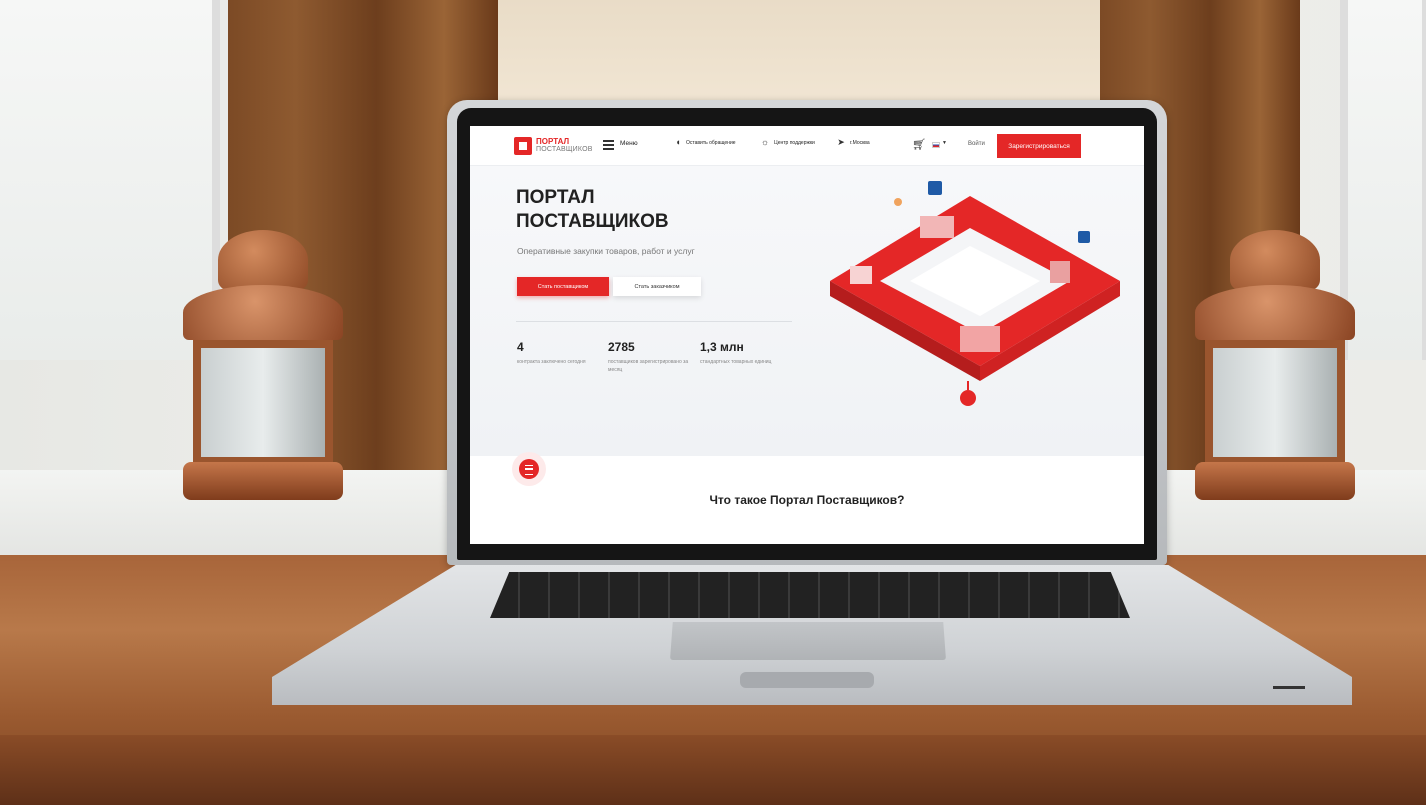 The width and height of the screenshot is (1426, 805). Describe the element at coordinates (592, 209) in the screenshot. I see `hero-title: ПОРТАЛ ПОСТАВЩИКОВ` at that location.